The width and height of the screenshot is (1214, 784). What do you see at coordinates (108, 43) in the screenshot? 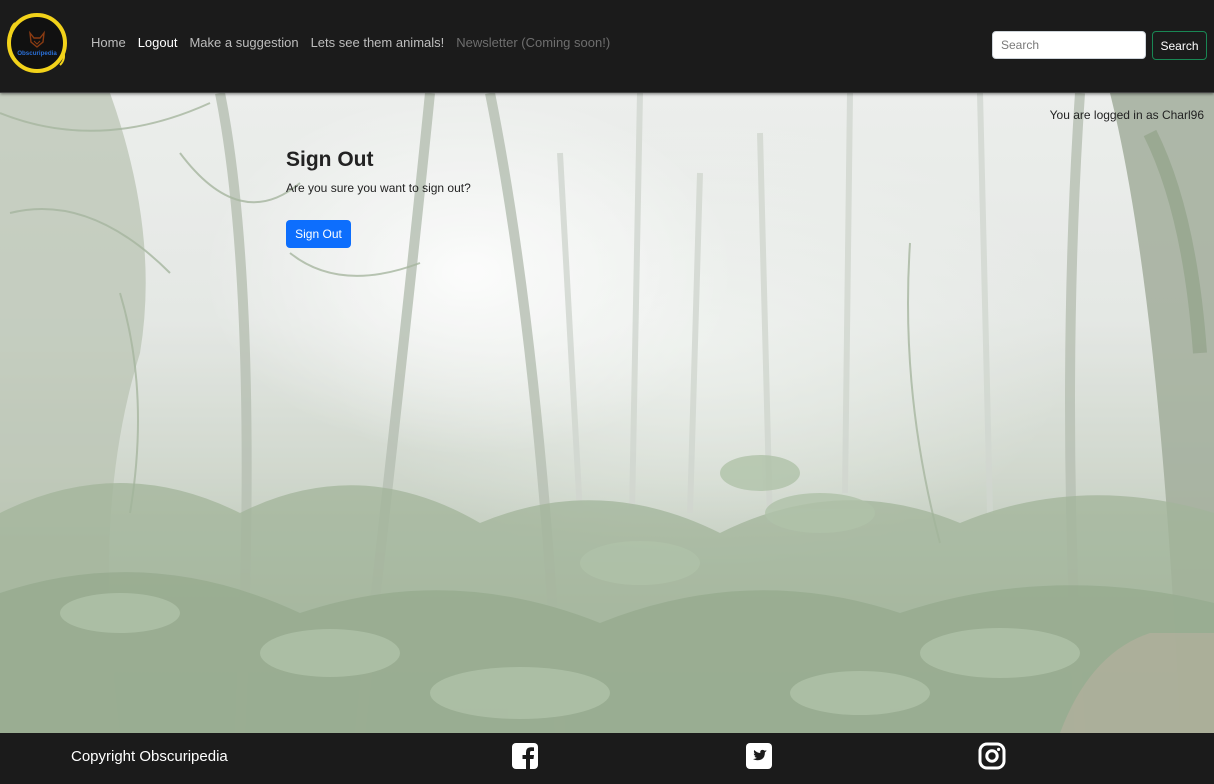
I see `nav-link-home: Home` at bounding box center [108, 43].